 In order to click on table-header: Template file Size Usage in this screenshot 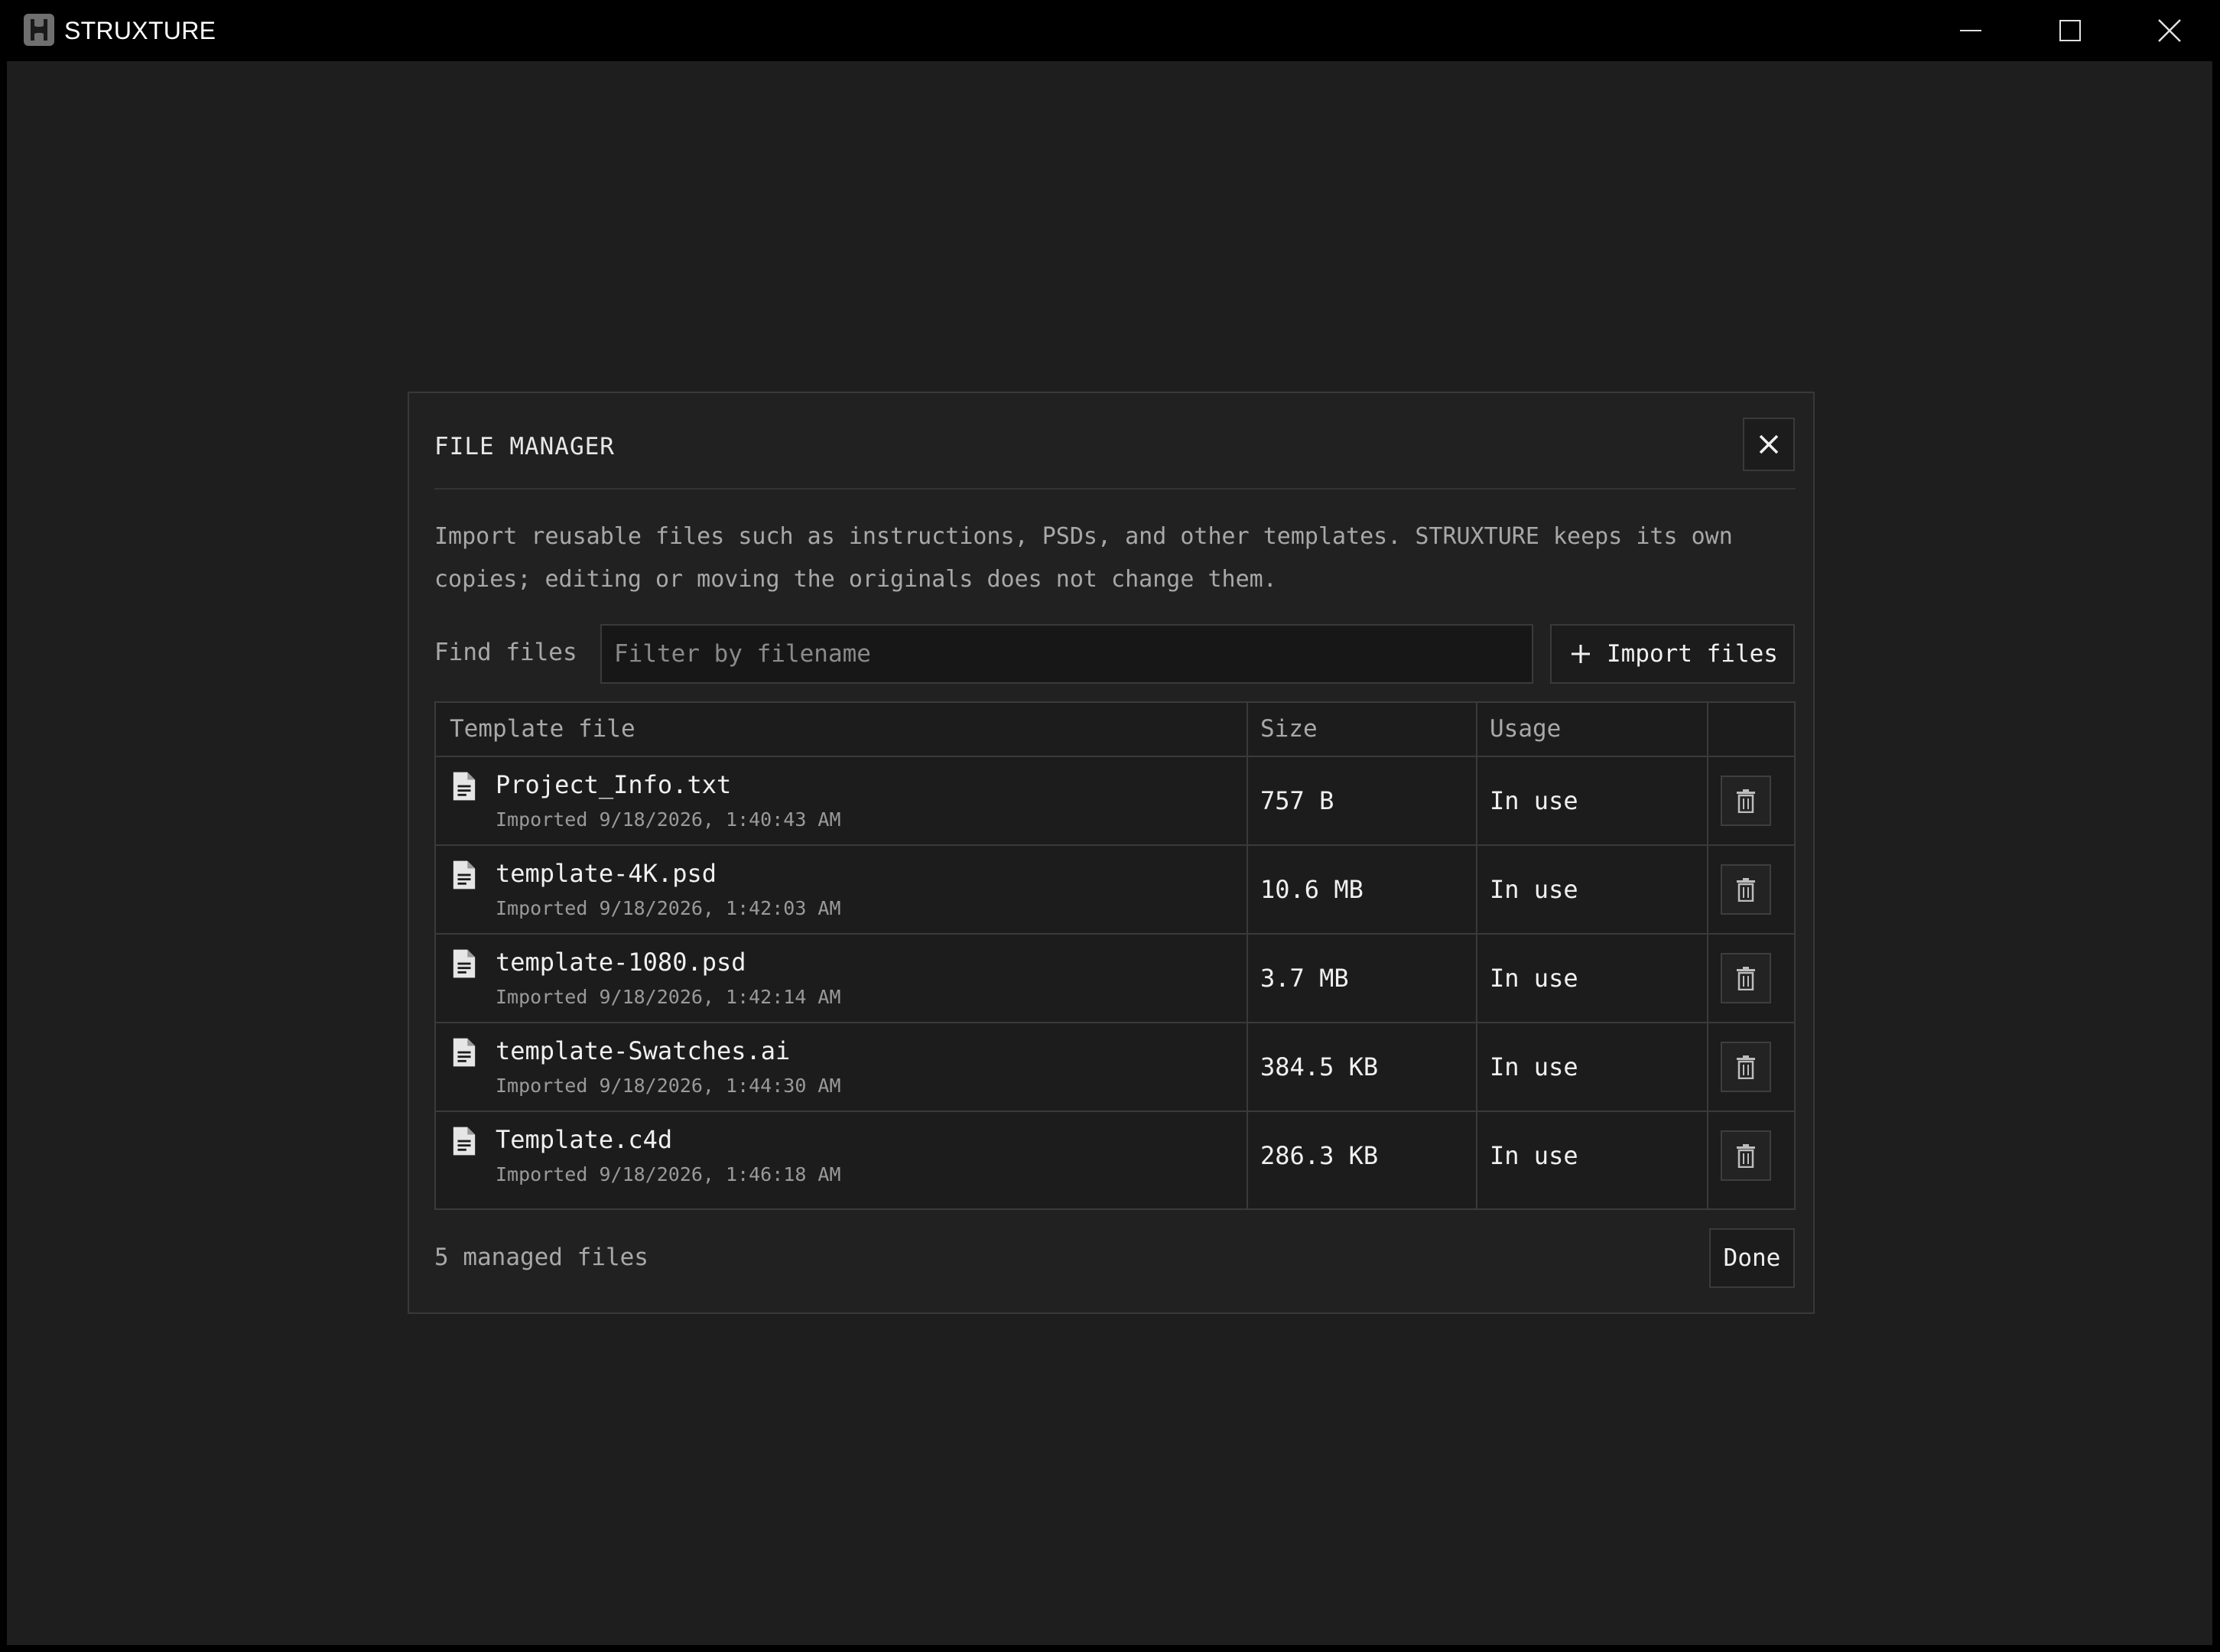, I will do `click(1115, 730)`.